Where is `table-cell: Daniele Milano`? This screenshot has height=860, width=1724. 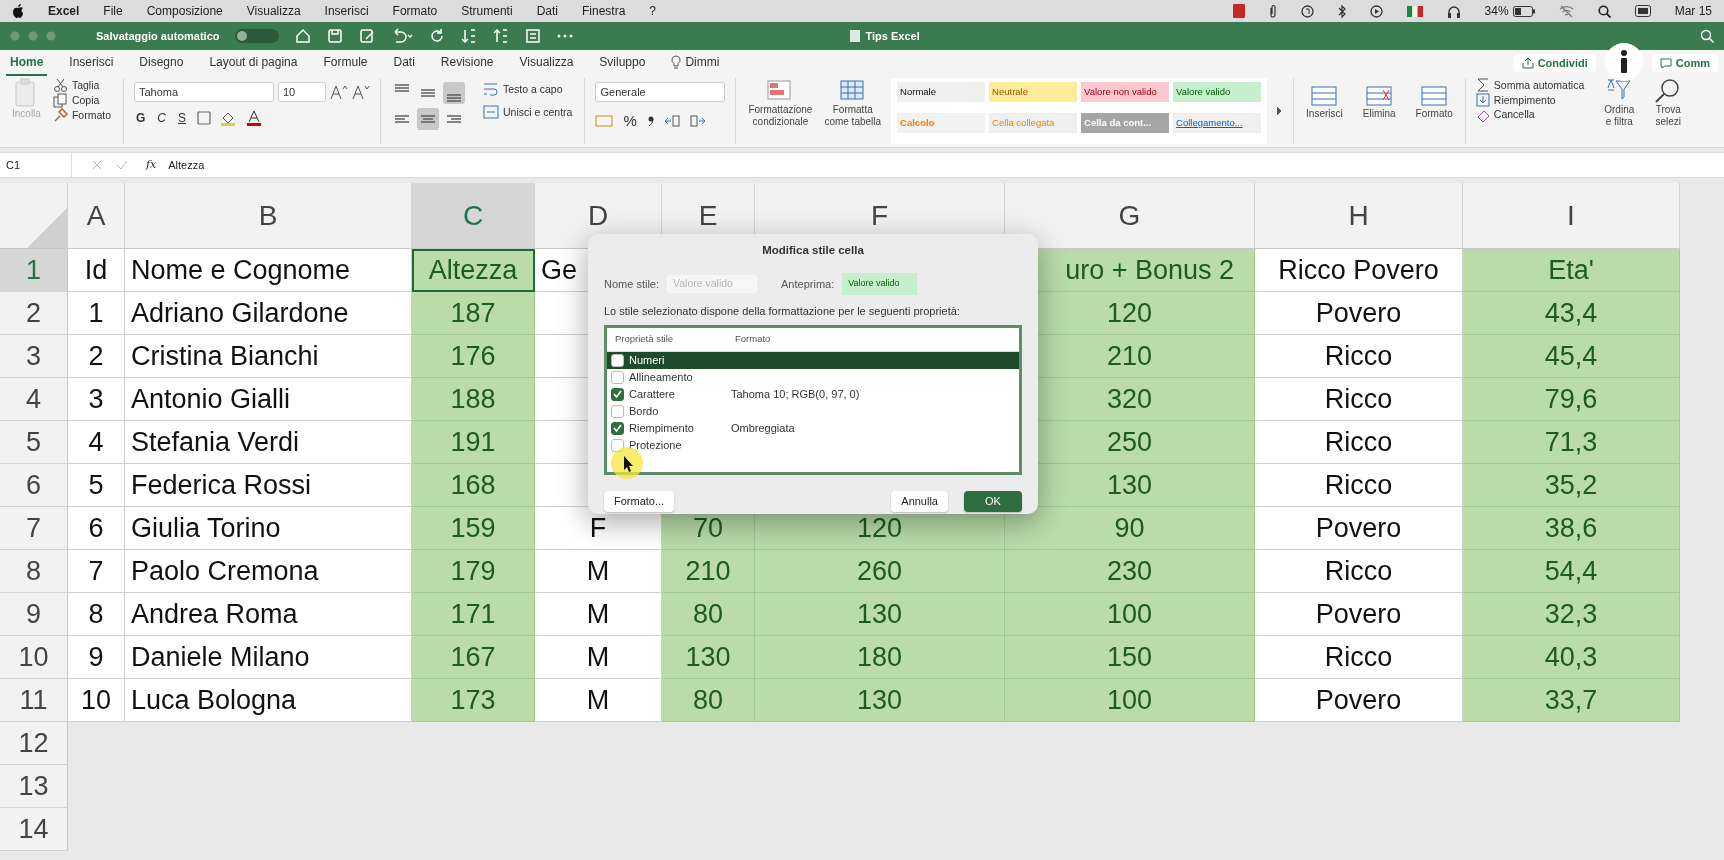
table-cell: Daniele Milano is located at coordinates (268, 657).